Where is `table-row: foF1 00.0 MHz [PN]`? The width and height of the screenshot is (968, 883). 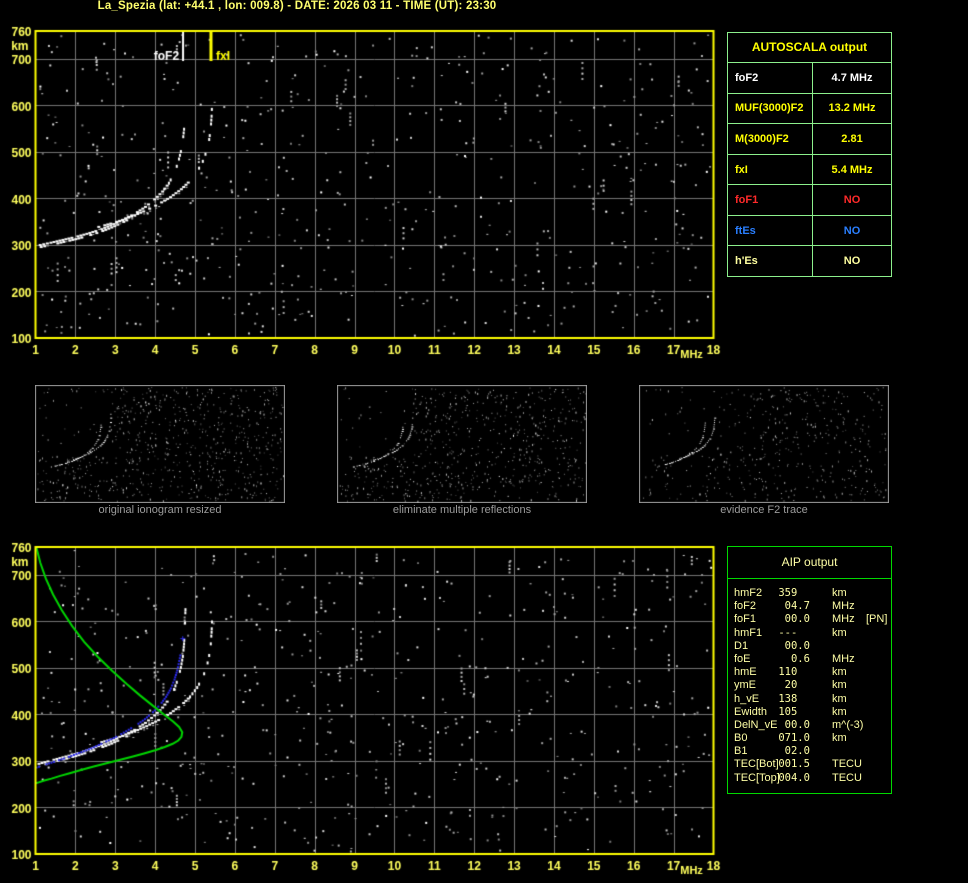 table-row: foF1 00.0 MHz [PN] is located at coordinates (809, 619).